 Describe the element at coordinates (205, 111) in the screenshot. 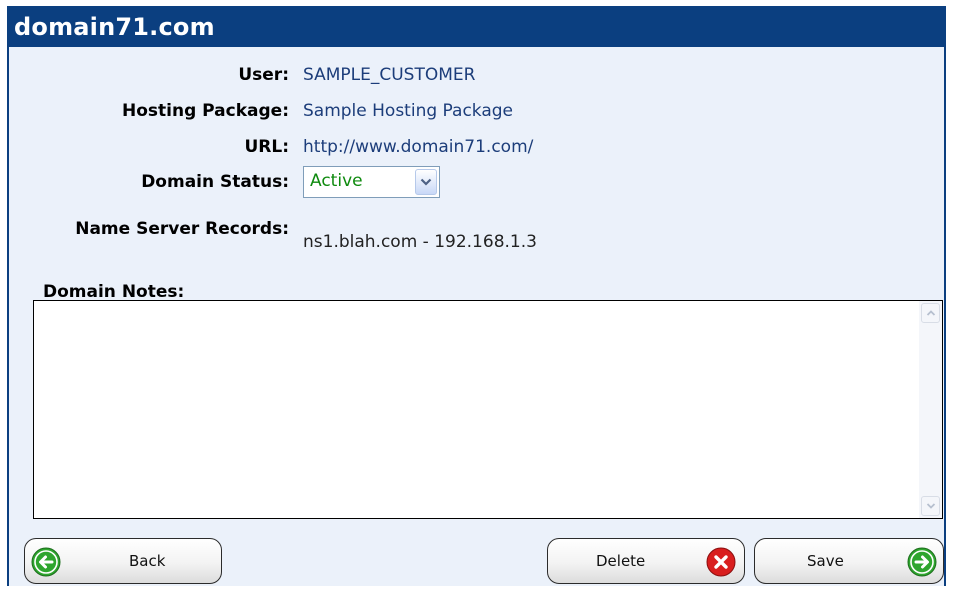

I see `hosting-package-label: Hosting Package:` at that location.